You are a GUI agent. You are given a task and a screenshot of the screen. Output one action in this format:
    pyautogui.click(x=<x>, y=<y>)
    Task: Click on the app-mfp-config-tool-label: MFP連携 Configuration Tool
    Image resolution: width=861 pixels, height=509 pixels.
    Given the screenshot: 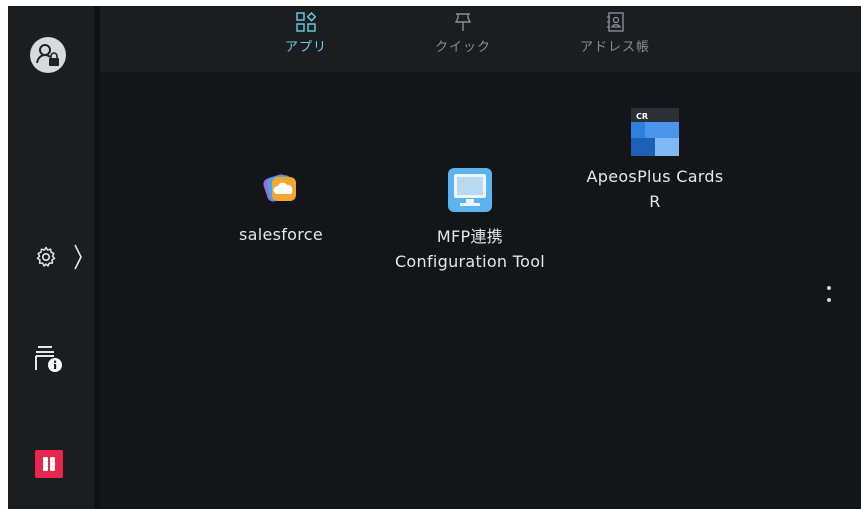 What is the action you would take?
    pyautogui.click(x=470, y=249)
    